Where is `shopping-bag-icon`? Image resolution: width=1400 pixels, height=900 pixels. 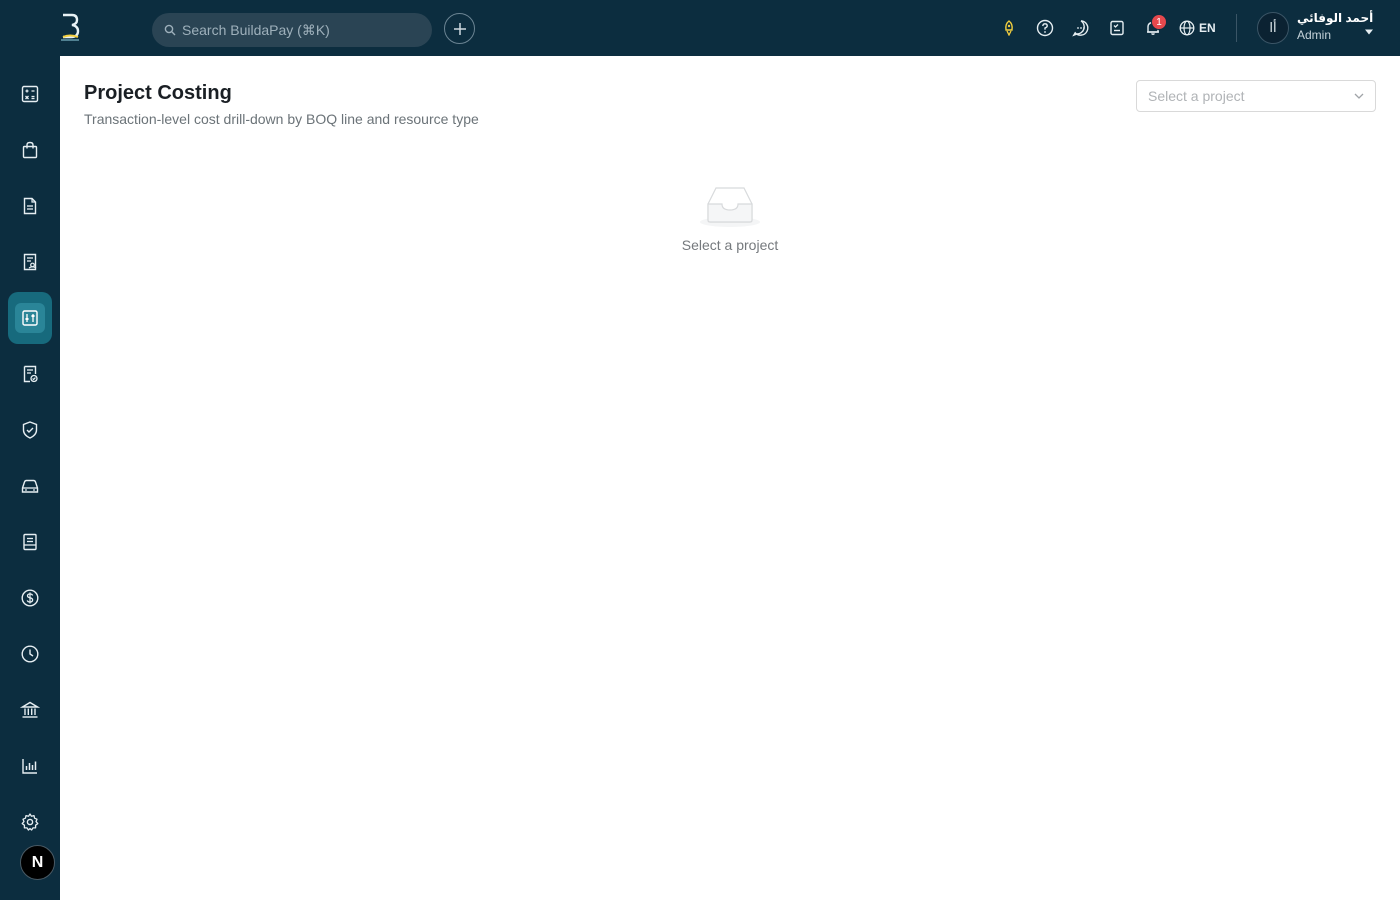 shopping-bag-icon is located at coordinates (30, 150).